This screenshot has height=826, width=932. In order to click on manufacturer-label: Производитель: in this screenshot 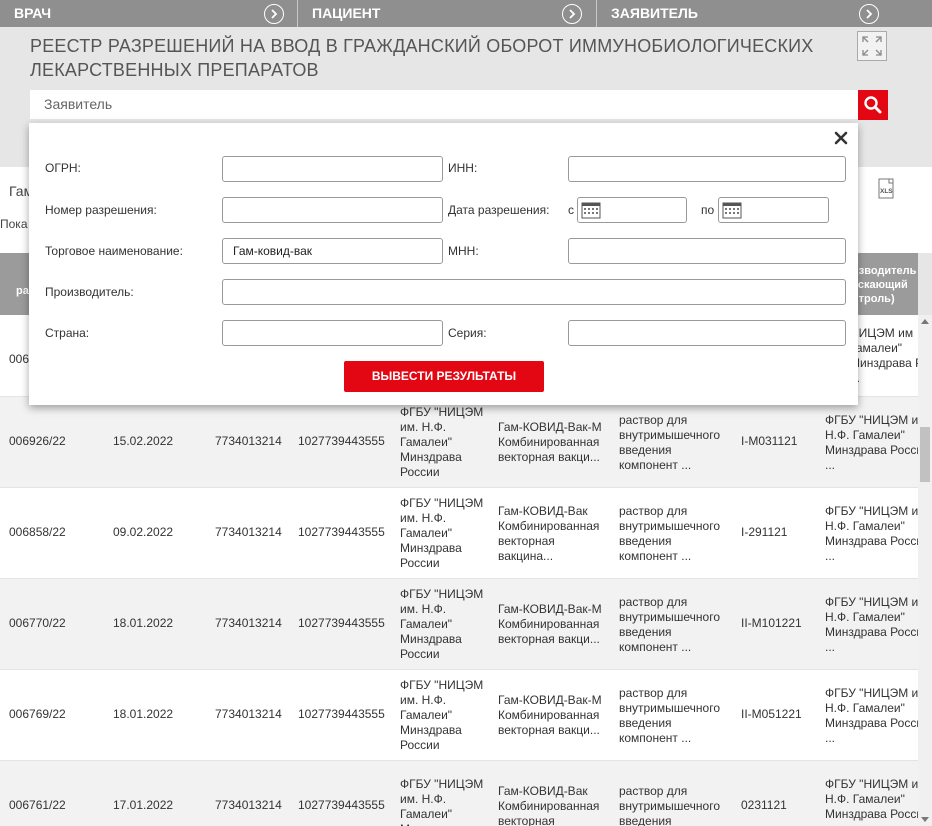, I will do `click(89, 292)`.